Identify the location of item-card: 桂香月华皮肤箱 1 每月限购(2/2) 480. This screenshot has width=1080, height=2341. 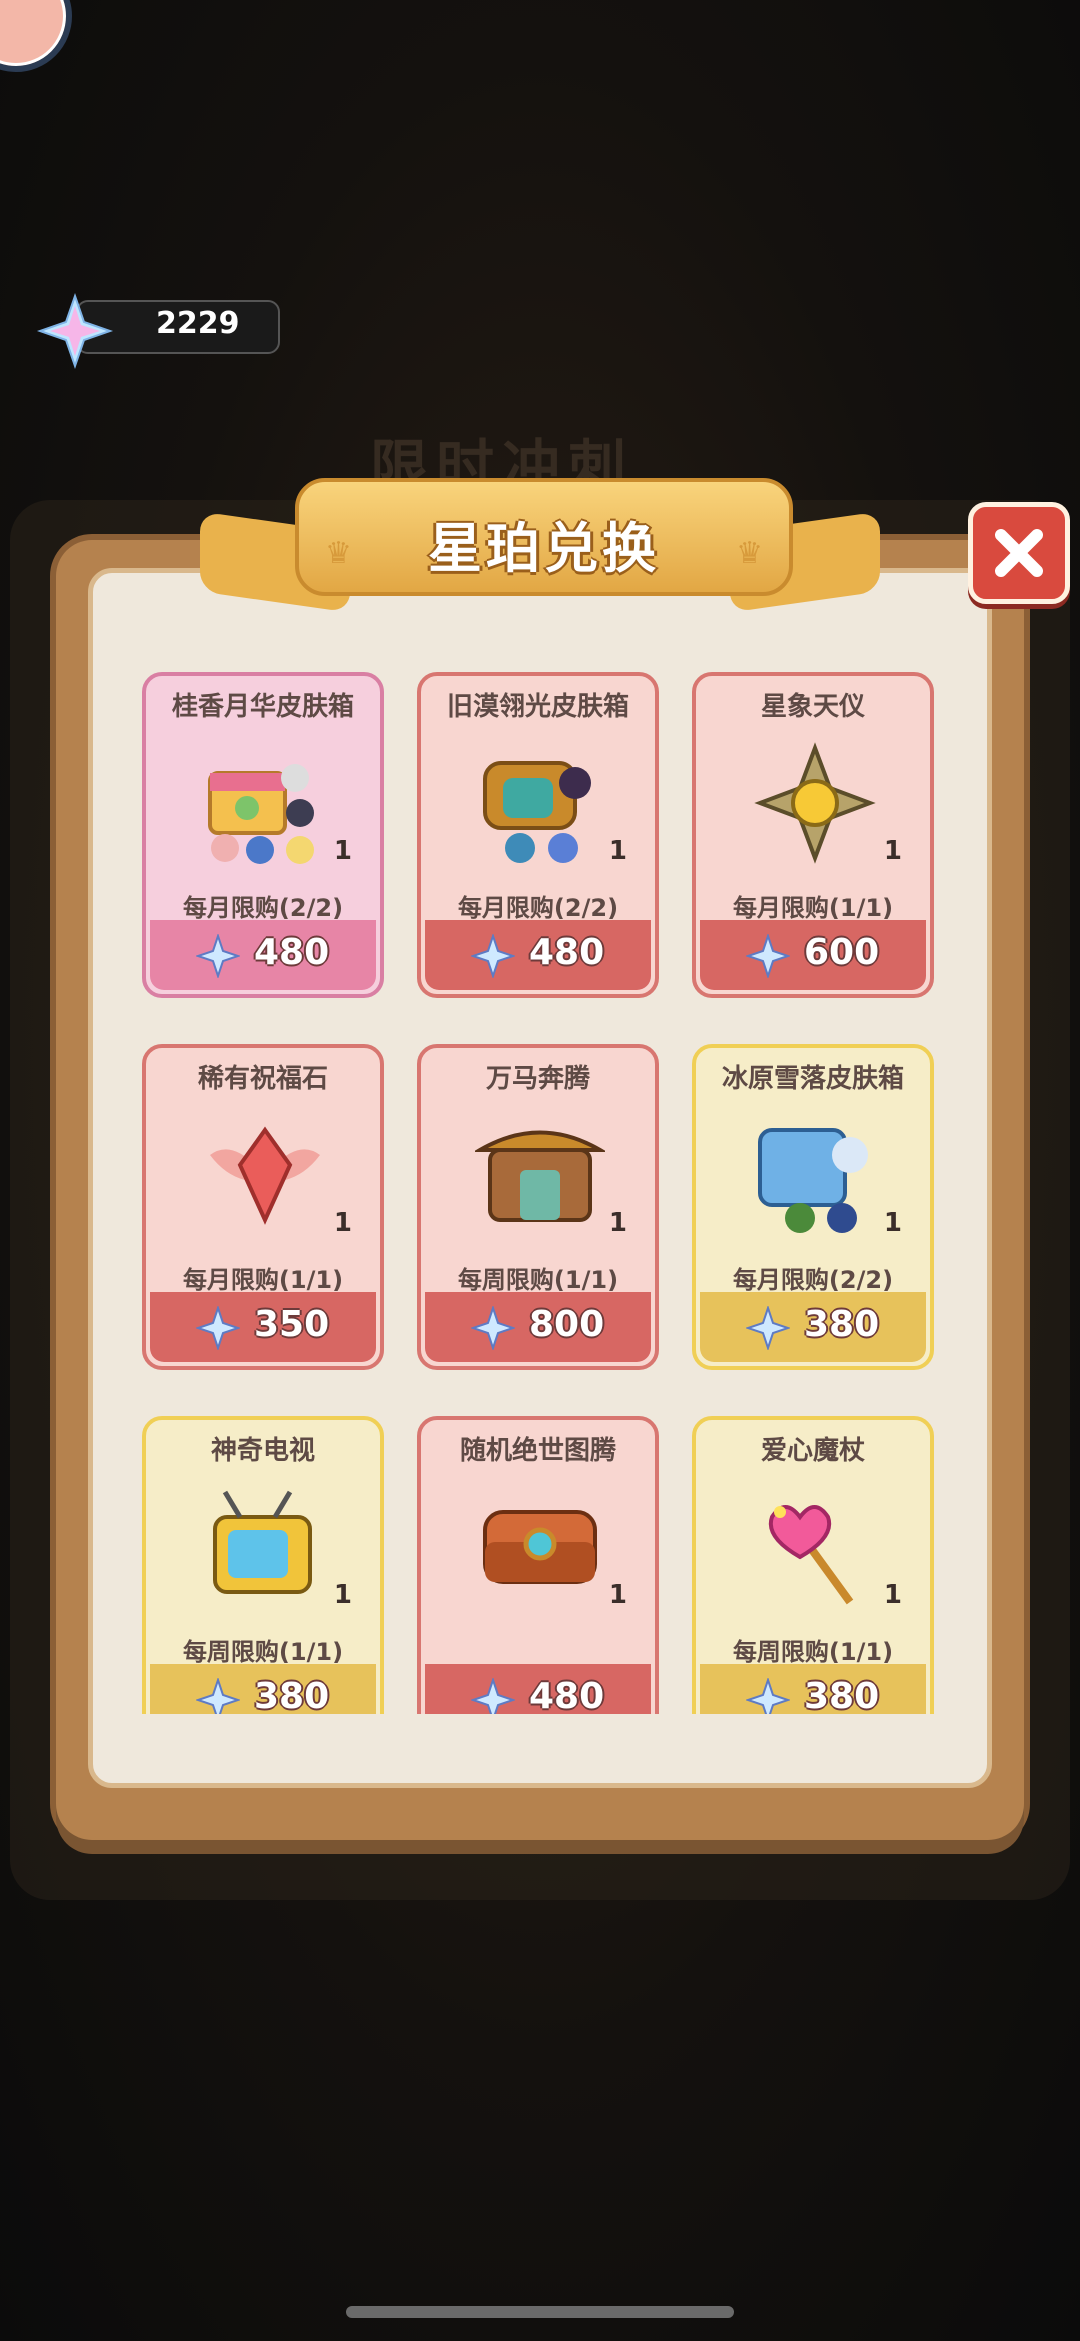
(263, 835).